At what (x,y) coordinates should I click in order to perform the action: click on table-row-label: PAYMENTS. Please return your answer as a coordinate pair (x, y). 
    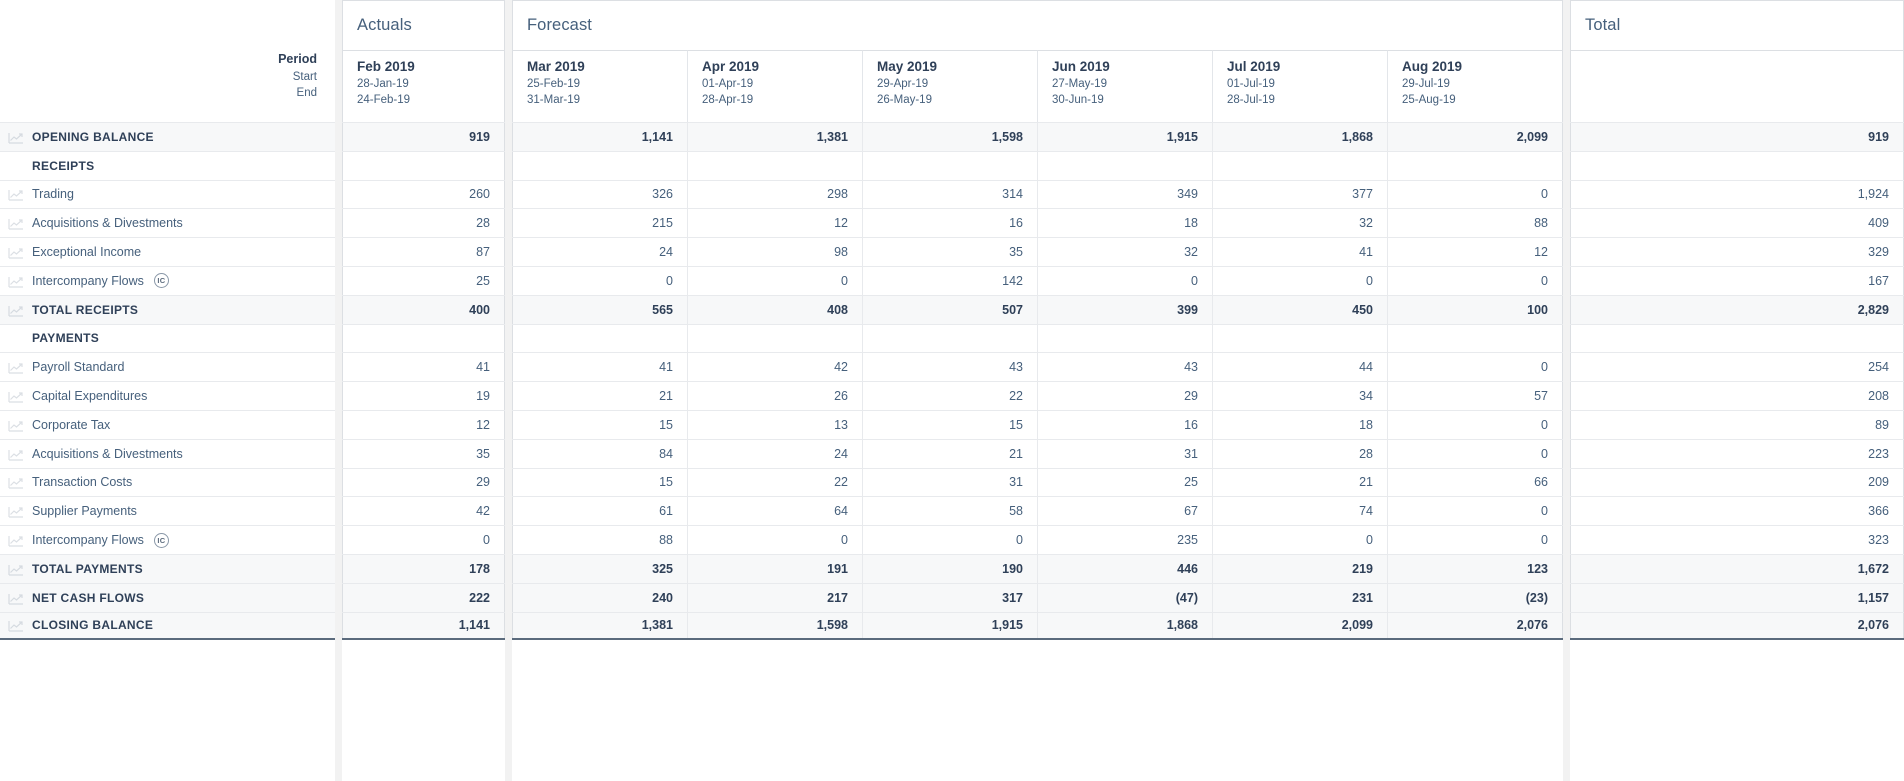
    Looking at the image, I should click on (167, 338).